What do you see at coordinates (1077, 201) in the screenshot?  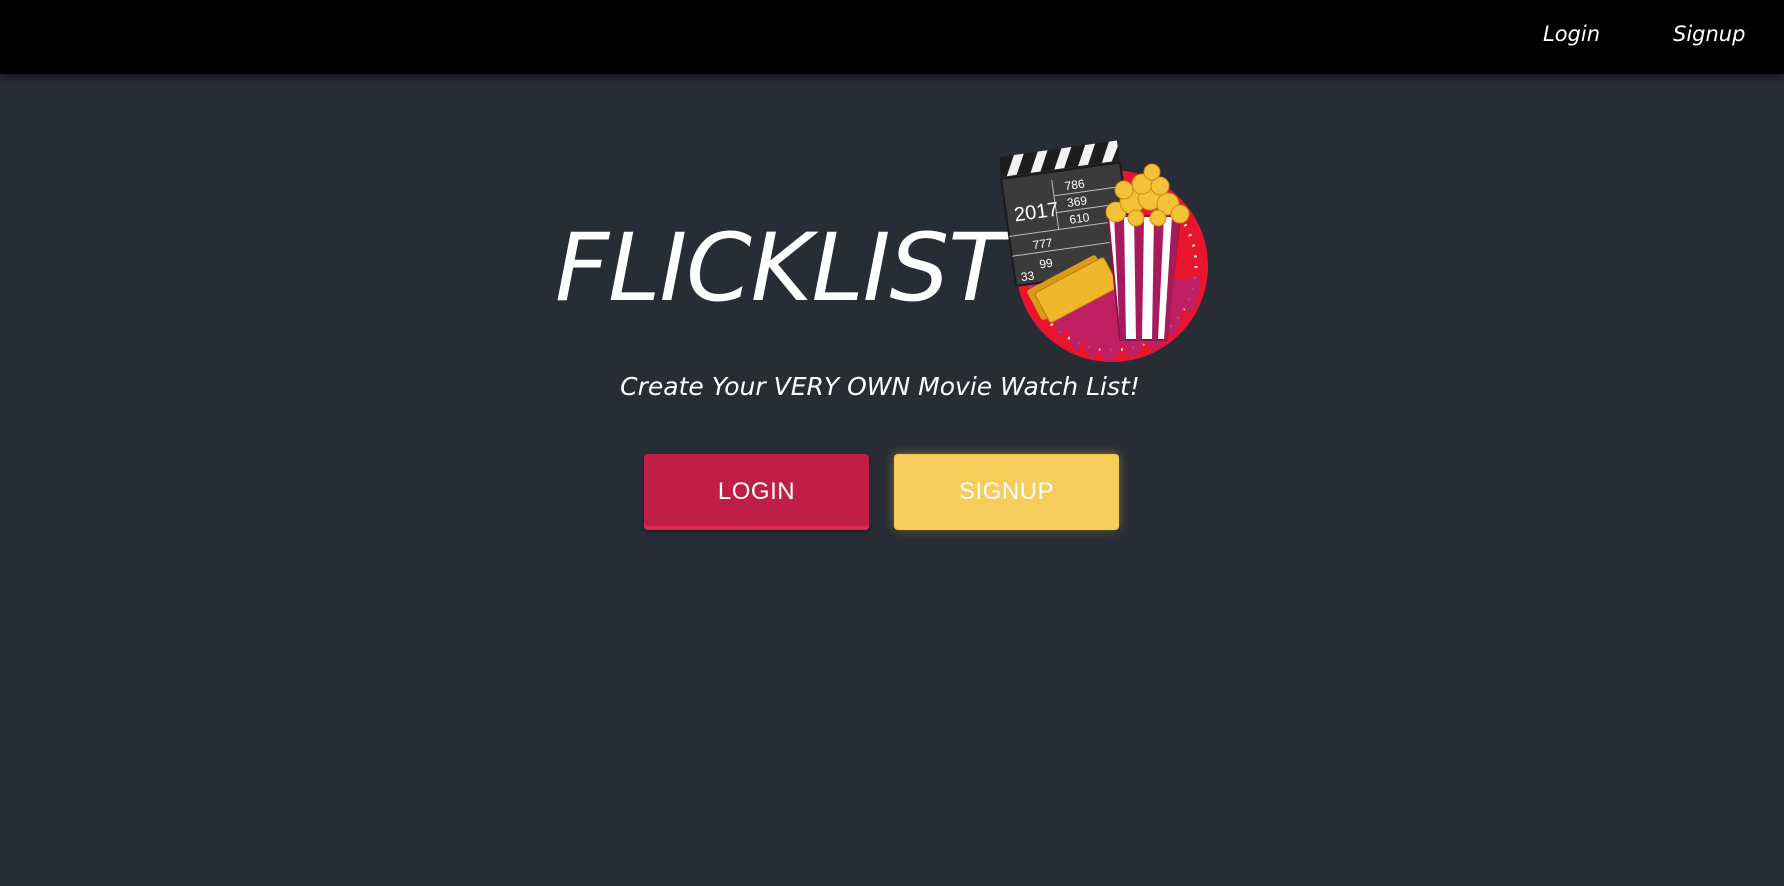 I see `svg-text: 369` at bounding box center [1077, 201].